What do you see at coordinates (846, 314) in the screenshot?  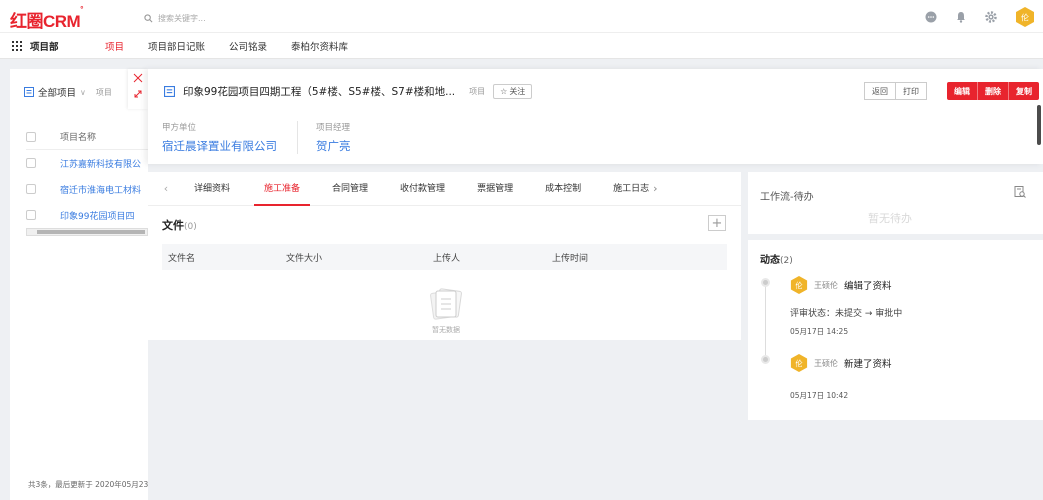 I see `feed-detail: 评审状态：未提交 → 审批中` at bounding box center [846, 314].